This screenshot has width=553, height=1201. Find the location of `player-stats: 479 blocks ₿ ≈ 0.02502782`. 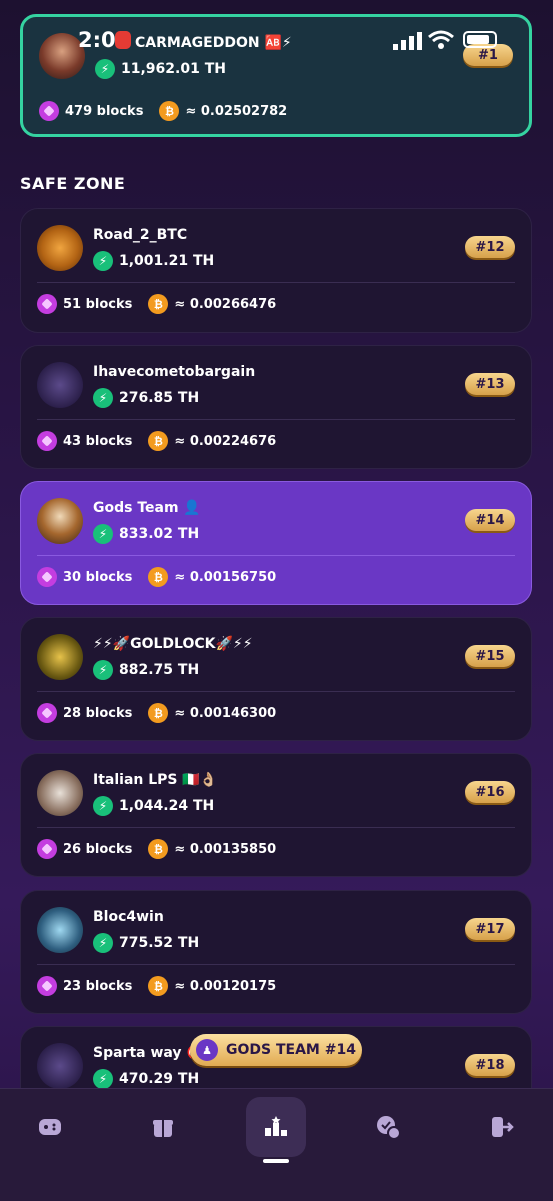

player-stats: 479 blocks ₿ ≈ 0.02502782 is located at coordinates (163, 111).